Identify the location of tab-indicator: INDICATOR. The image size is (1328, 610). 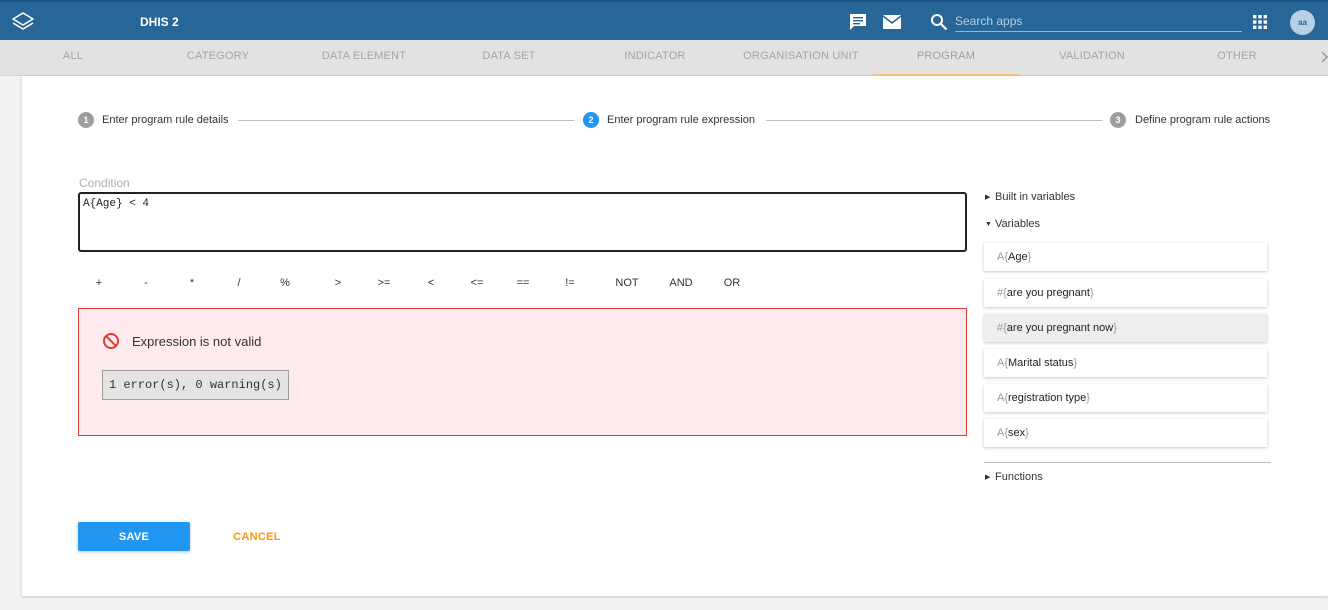
(655, 58).